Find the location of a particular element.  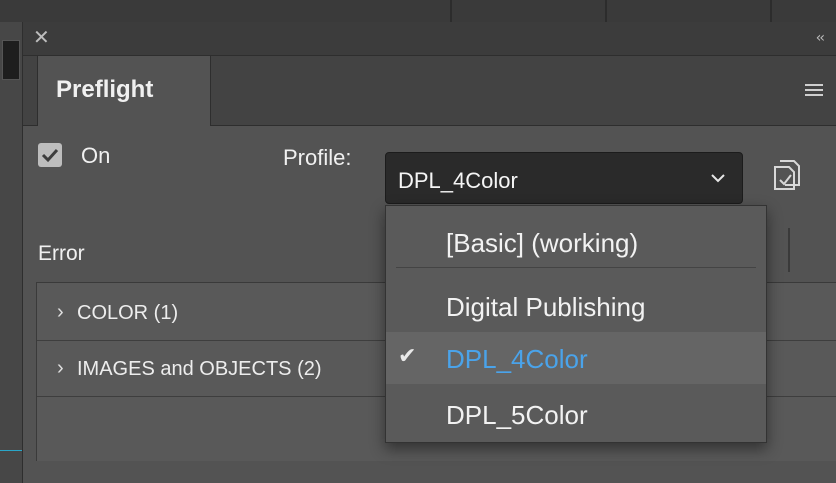

profile-label: Profile: is located at coordinates (317, 157).